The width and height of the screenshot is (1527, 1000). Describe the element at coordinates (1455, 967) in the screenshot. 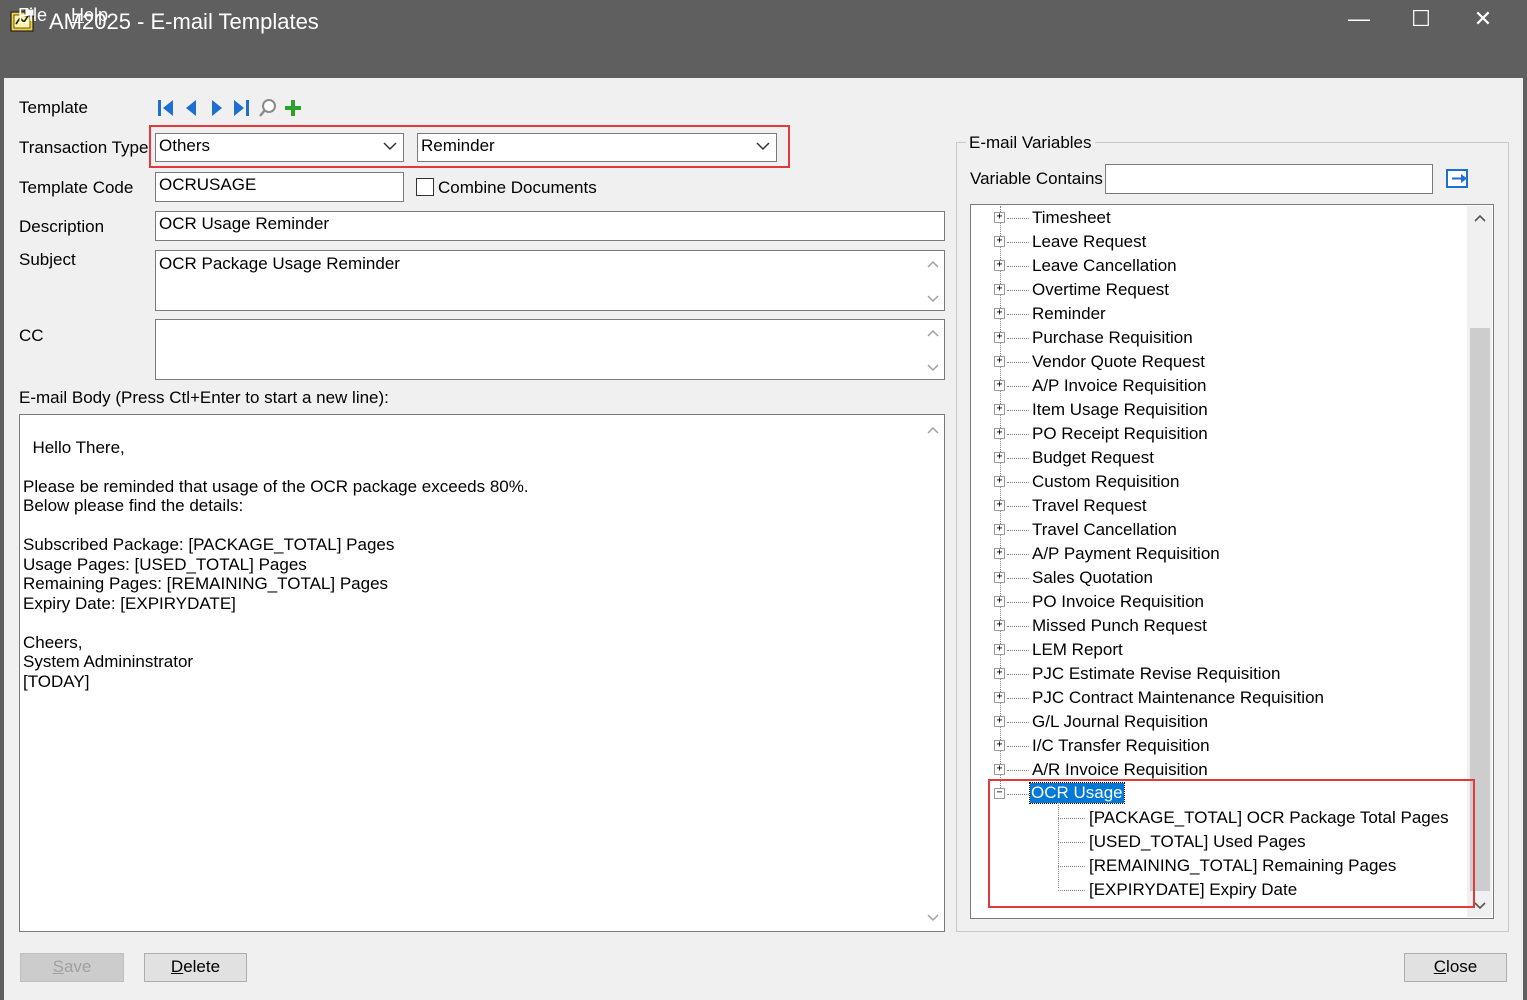

I see `close-button: Close` at that location.